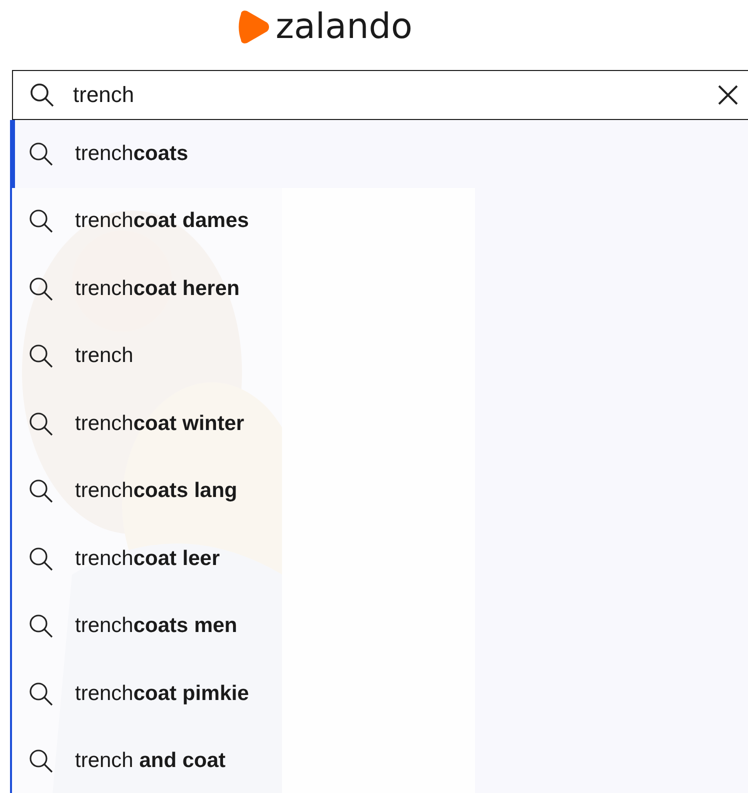 The width and height of the screenshot is (748, 793). I want to click on suggestion-item: trenchcoat winter, so click(380, 424).